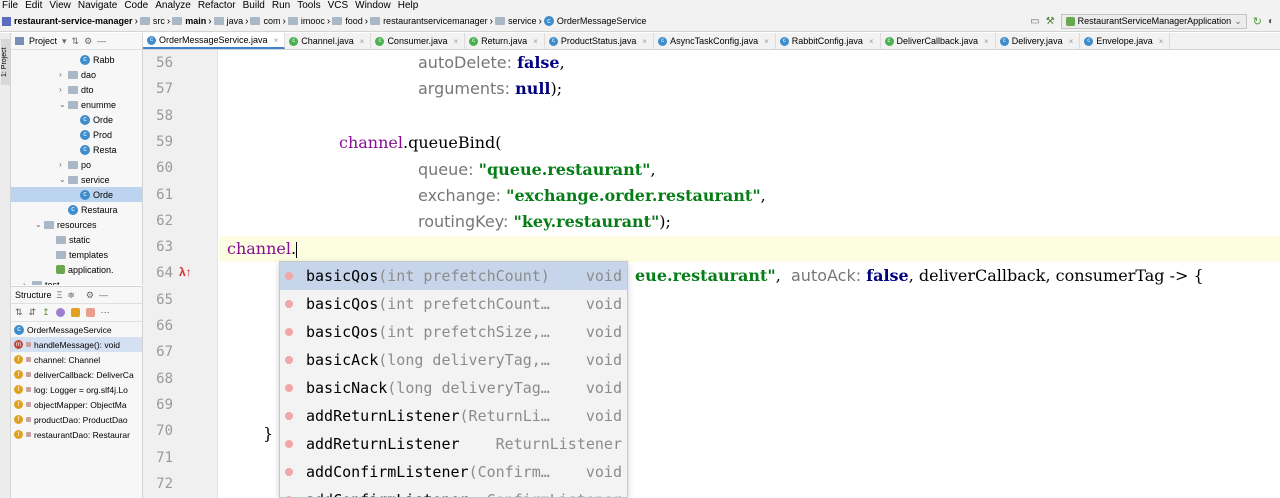 The width and height of the screenshot is (1280, 498). What do you see at coordinates (595, 21) in the screenshot?
I see `breadcrumb-item: c OrderMessageService` at bounding box center [595, 21].